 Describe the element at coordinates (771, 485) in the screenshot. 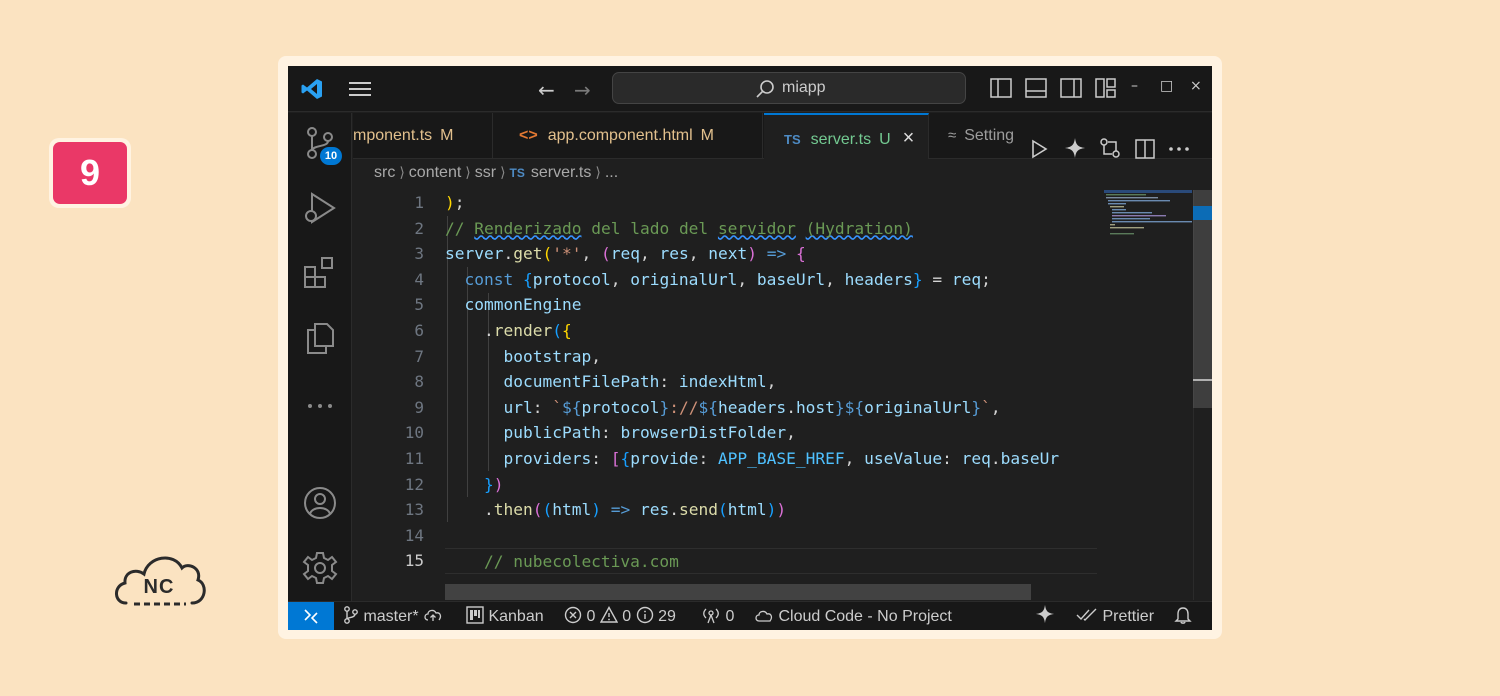

I see `code-line: })` at that location.